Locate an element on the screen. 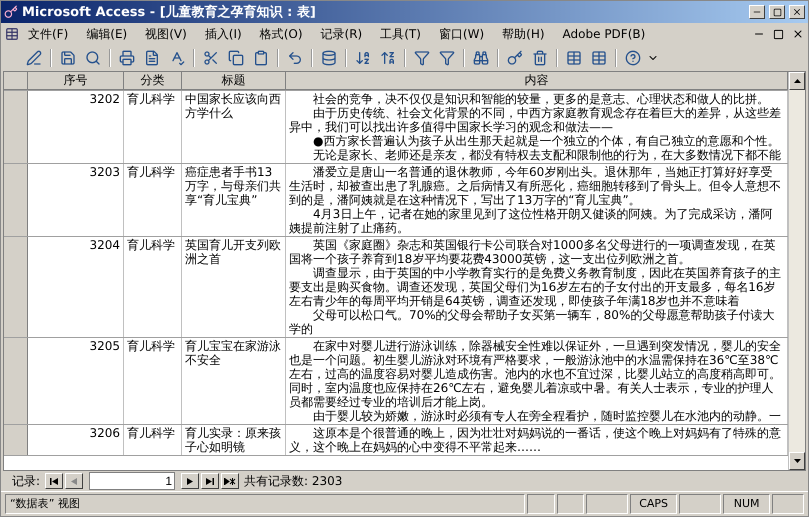 The image size is (809, 517). last-icon is located at coordinates (210, 481).